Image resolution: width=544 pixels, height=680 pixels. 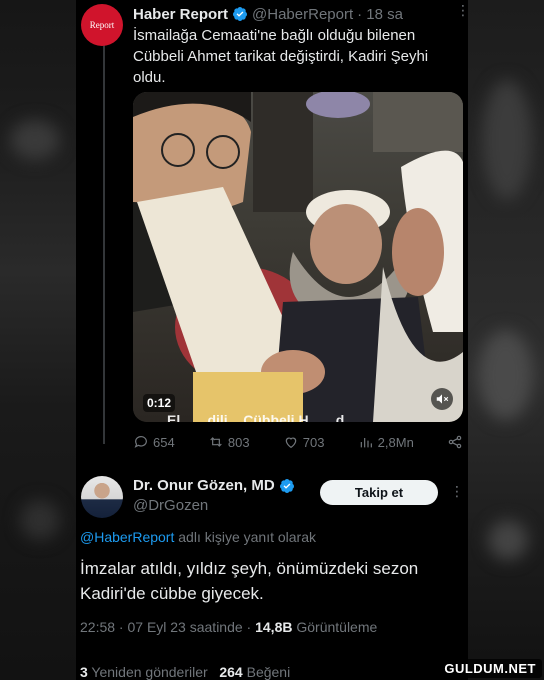 I want to click on reply-button: 654, so click(x=154, y=442).